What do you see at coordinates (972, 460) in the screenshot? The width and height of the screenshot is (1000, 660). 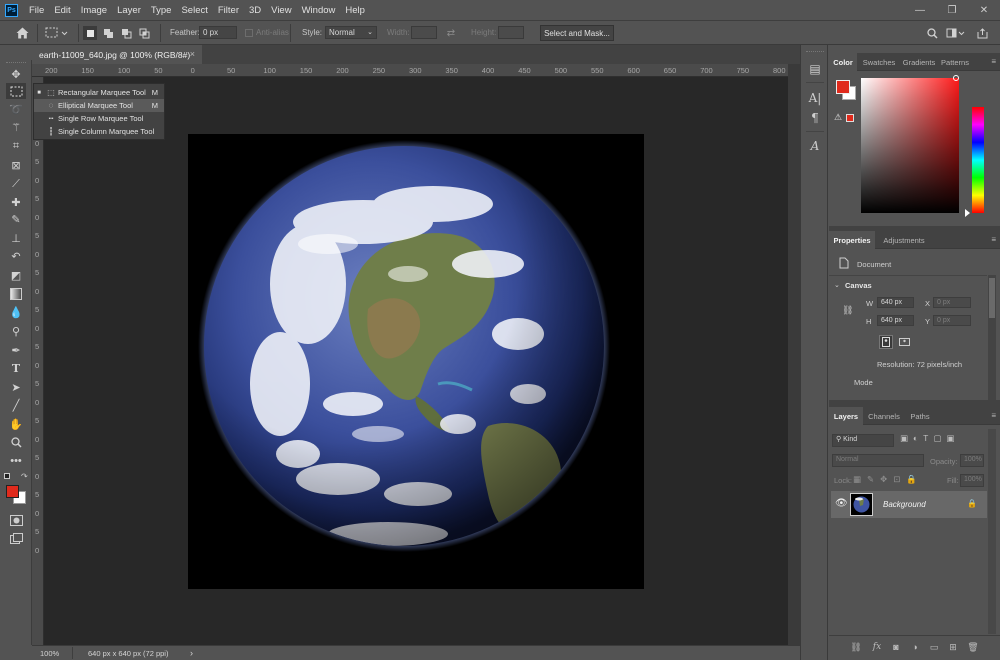 I see `opacity-input: 100%` at bounding box center [972, 460].